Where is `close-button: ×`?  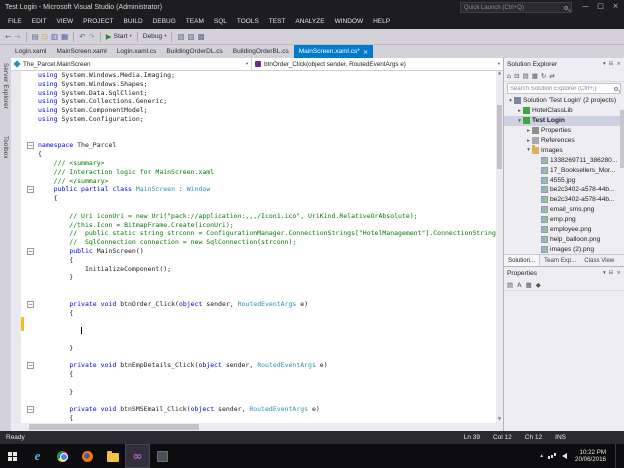
close-button: × is located at coordinates (615, 7).